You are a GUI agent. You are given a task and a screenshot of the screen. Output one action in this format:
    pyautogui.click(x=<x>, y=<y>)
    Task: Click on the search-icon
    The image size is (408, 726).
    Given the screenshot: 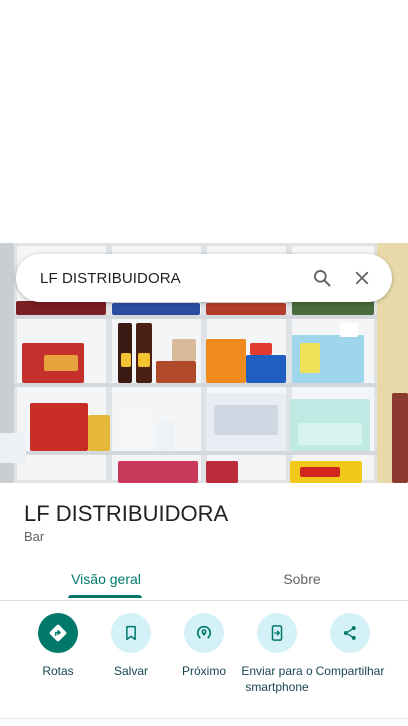 What is the action you would take?
    pyautogui.click(x=322, y=278)
    